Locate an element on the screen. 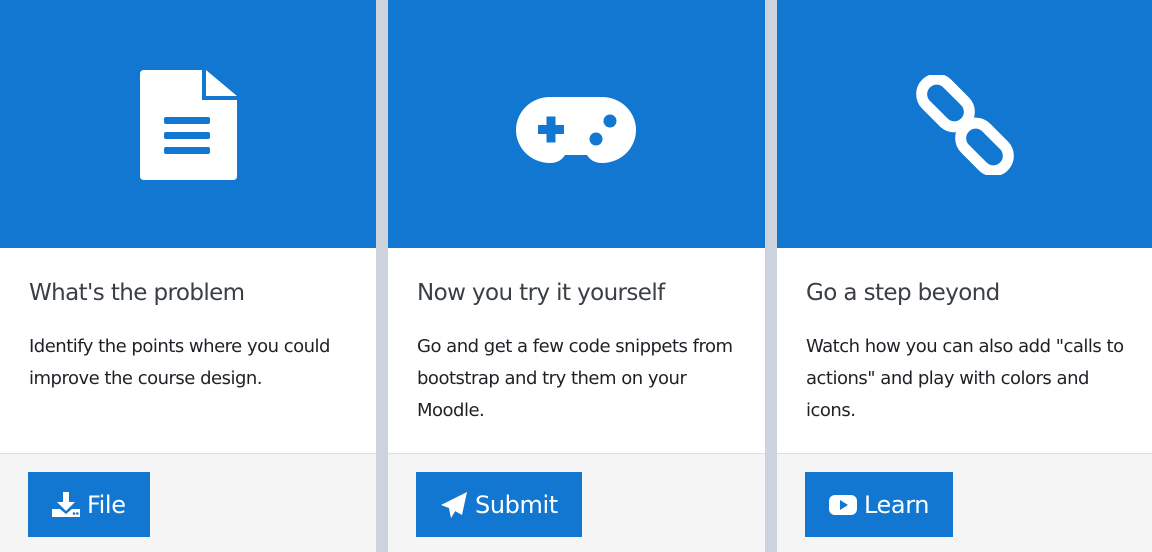 The height and width of the screenshot is (552, 1152). card-title: What's the problem is located at coordinates (137, 293).